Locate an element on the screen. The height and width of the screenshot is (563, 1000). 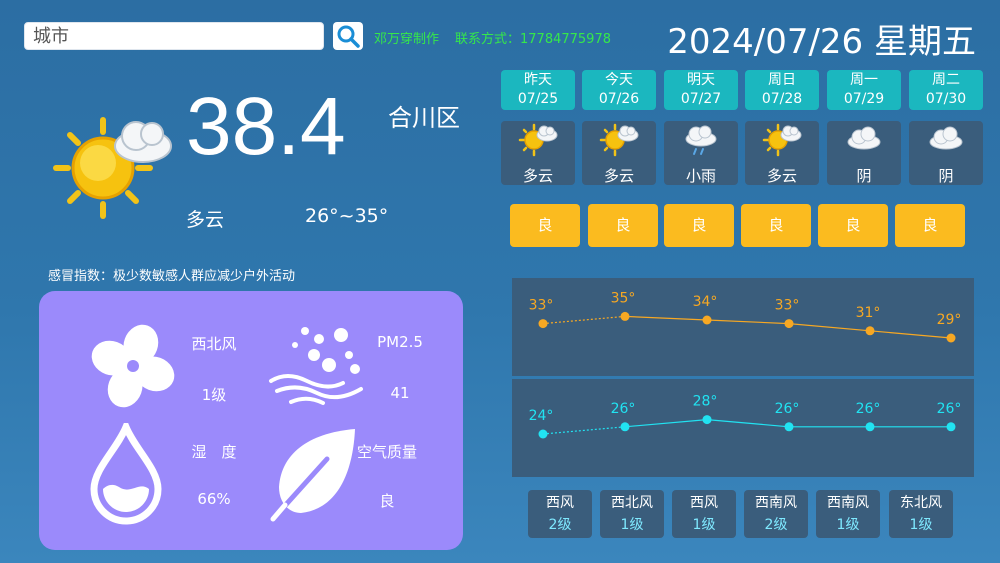
day-condition: 小雨 is located at coordinates (701, 153).